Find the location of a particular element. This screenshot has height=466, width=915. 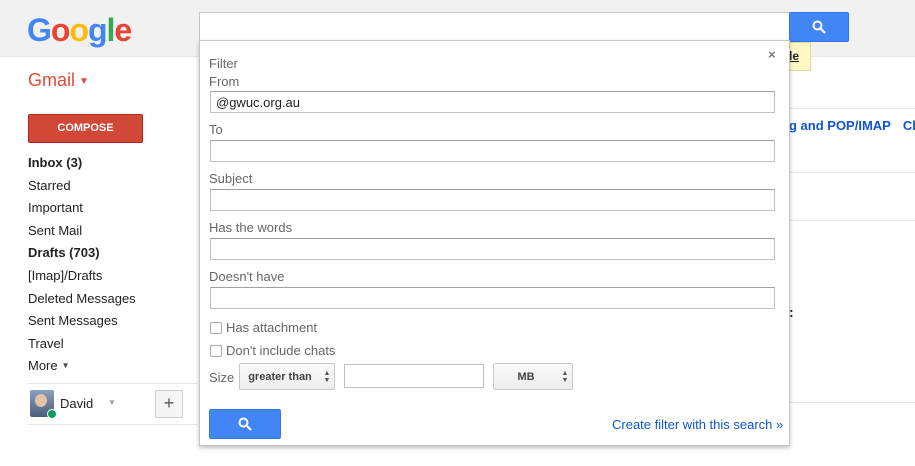

filter-search-button is located at coordinates (245, 424).